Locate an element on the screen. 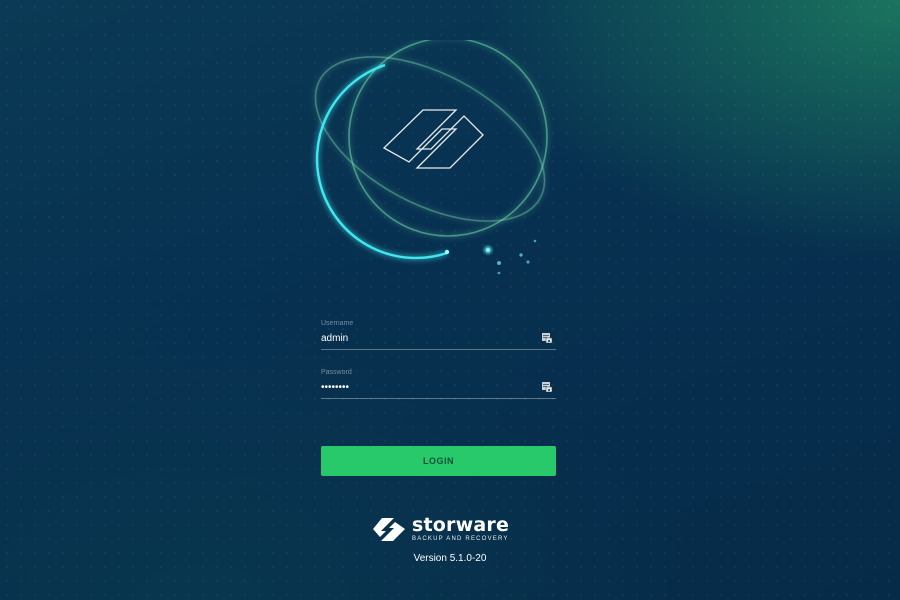 The height and width of the screenshot is (600, 900). login-button: LOGIN is located at coordinates (438, 461).